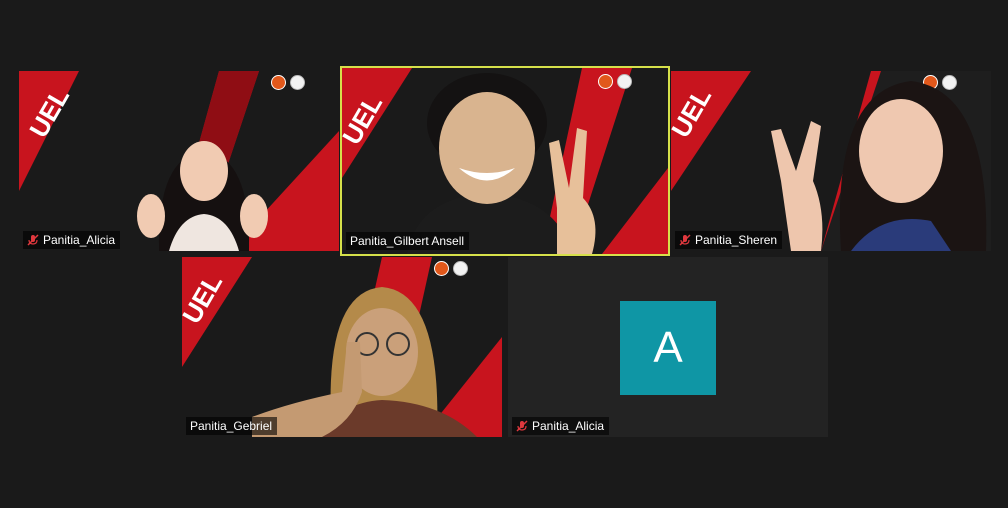 The image size is (1008, 508). I want to click on participant-video-alicia, so click(202, 196).